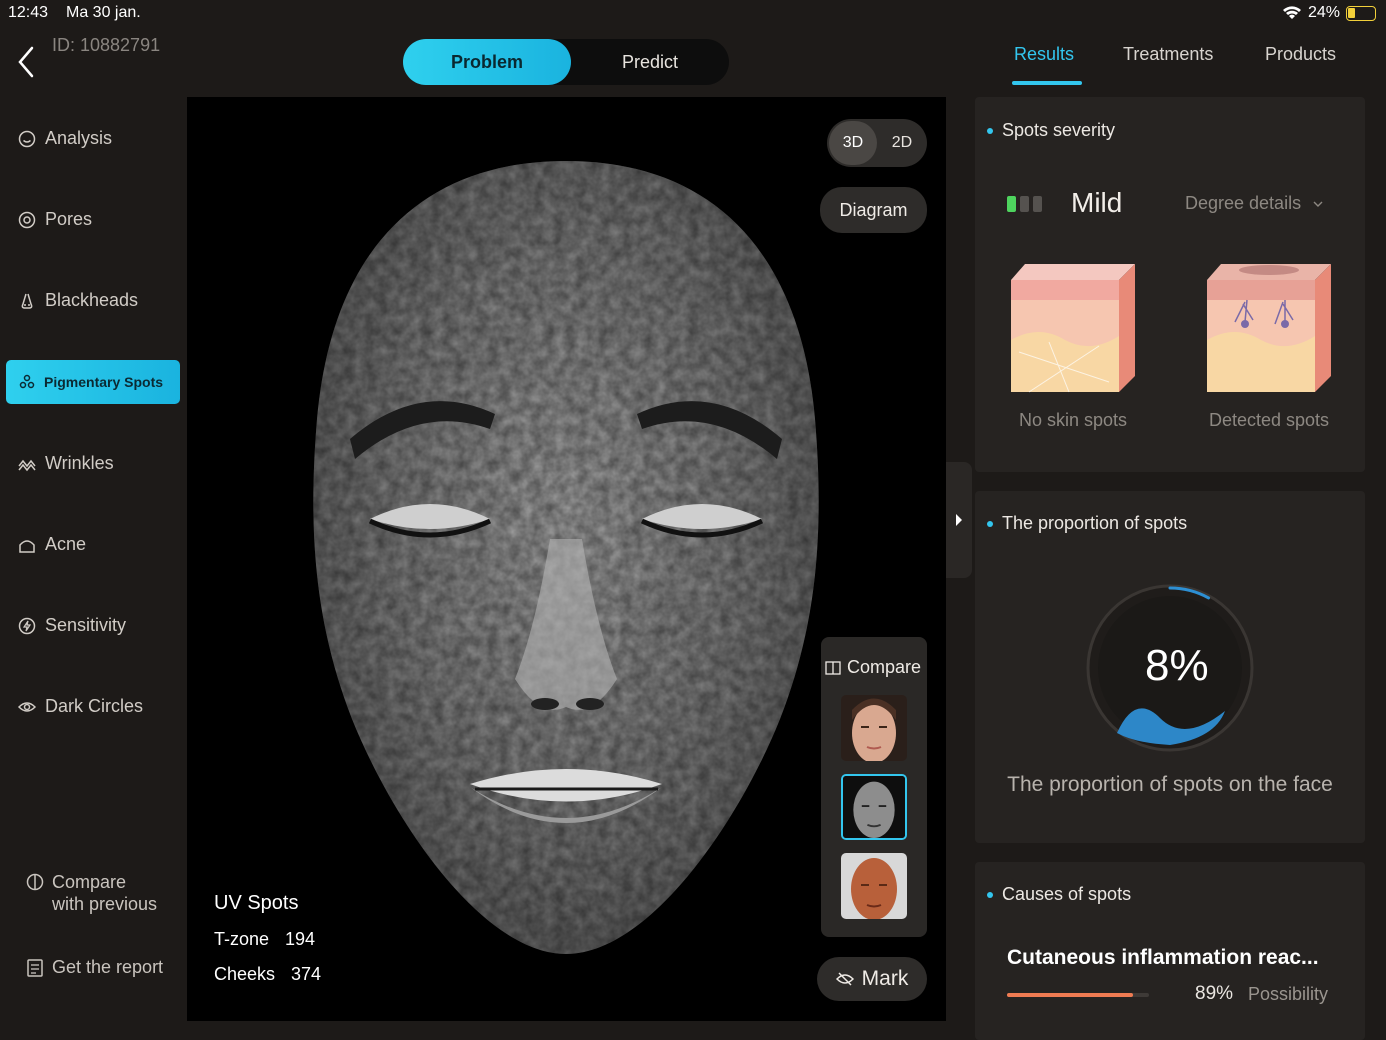 The width and height of the screenshot is (1386, 1040). What do you see at coordinates (27, 706) in the screenshot?
I see `eye-icon` at bounding box center [27, 706].